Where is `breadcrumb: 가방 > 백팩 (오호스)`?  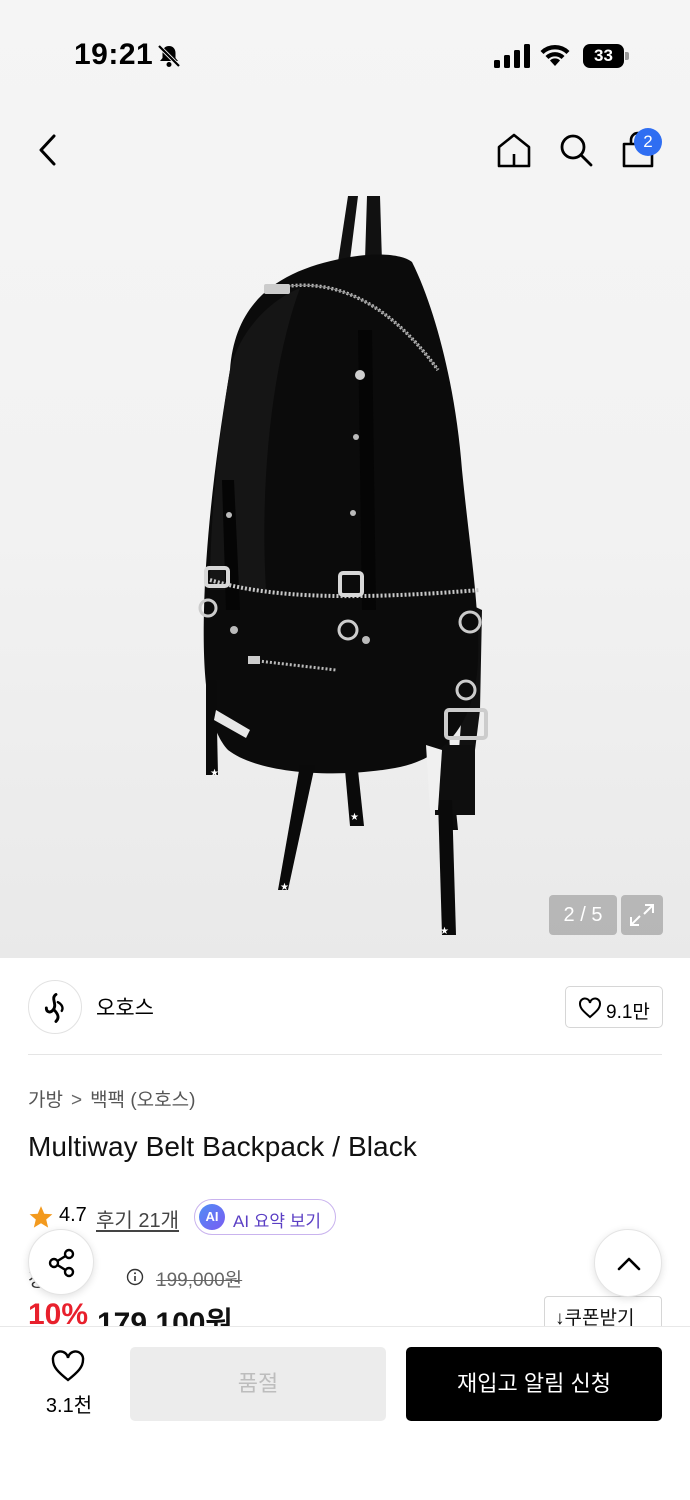 breadcrumb: 가방 > 백팩 (오호스) is located at coordinates (111, 1098).